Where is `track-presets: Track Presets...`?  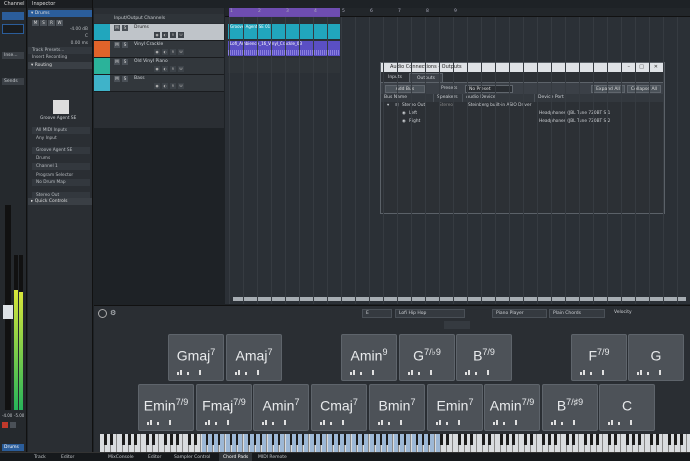 track-presets: Track Presets... is located at coordinates (60, 50).